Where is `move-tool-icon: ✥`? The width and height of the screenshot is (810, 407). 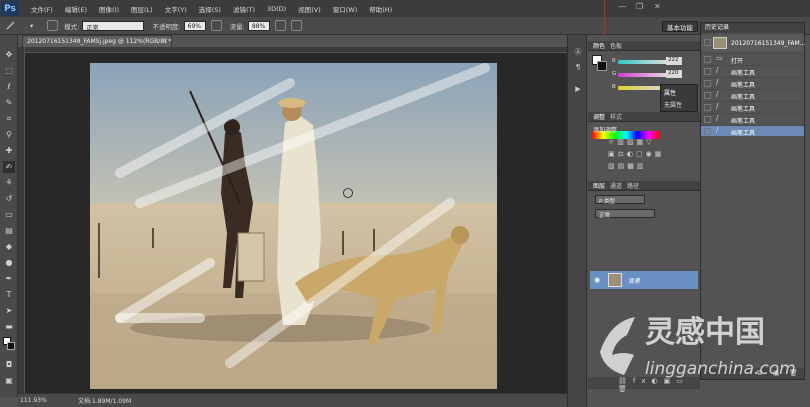 move-tool-icon: ✥ is located at coordinates (9, 55).